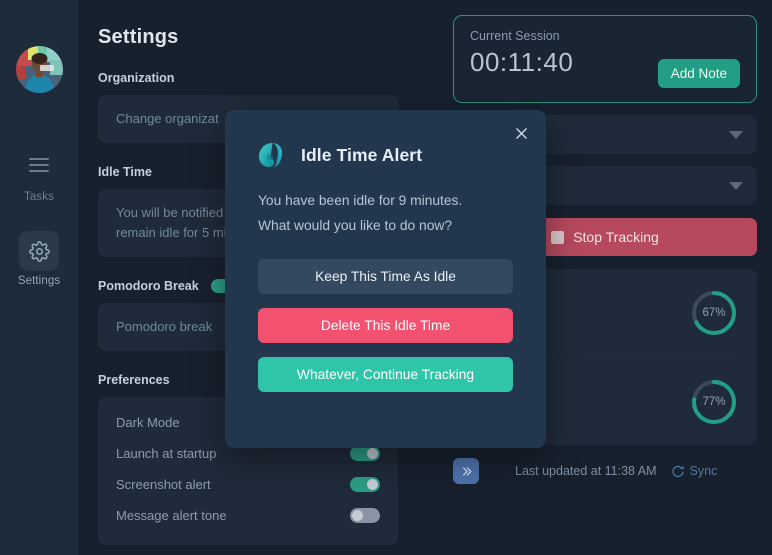 This screenshot has height=555, width=772. What do you see at coordinates (134, 380) in the screenshot?
I see `section-label: Preferences` at bounding box center [134, 380].